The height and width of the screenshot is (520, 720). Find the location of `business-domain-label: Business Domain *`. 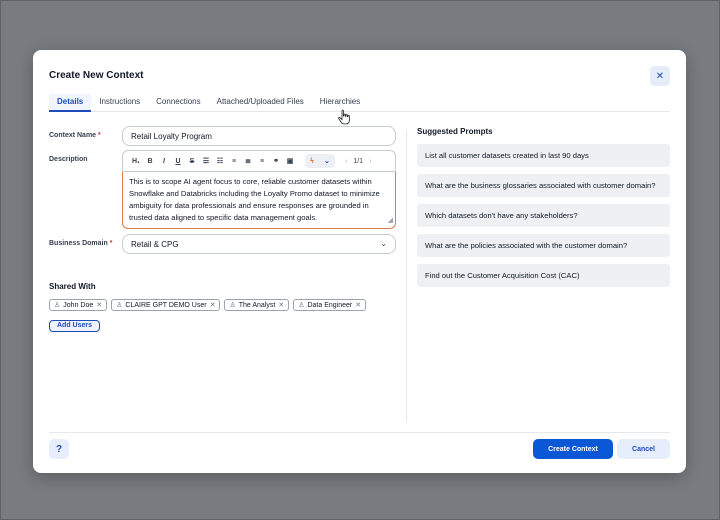

business-domain-label: Business Domain * is located at coordinates (80, 243).